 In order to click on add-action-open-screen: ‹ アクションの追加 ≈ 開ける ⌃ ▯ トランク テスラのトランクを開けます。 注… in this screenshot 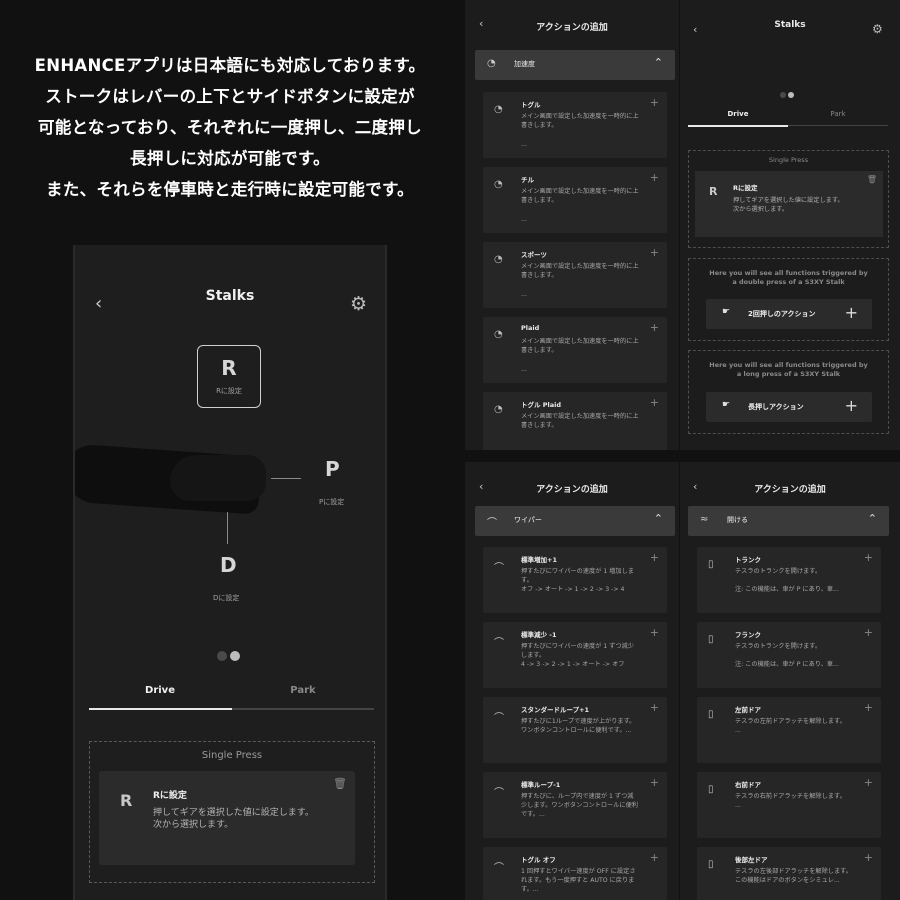, I will do `click(790, 681)`.